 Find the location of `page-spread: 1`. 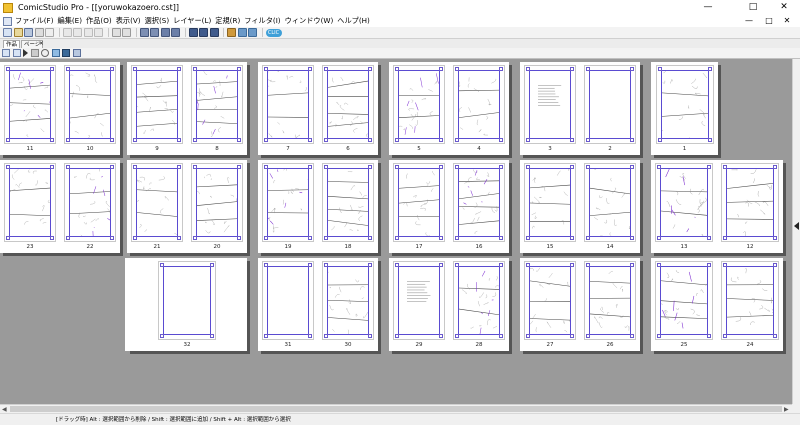

page-spread: 1 is located at coordinates (684, 108).